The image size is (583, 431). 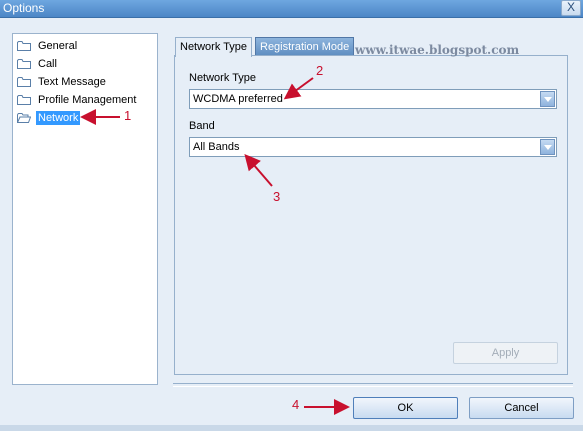 What do you see at coordinates (437, 50) in the screenshot?
I see `watermark: www.itwae.blogspot.com` at bounding box center [437, 50].